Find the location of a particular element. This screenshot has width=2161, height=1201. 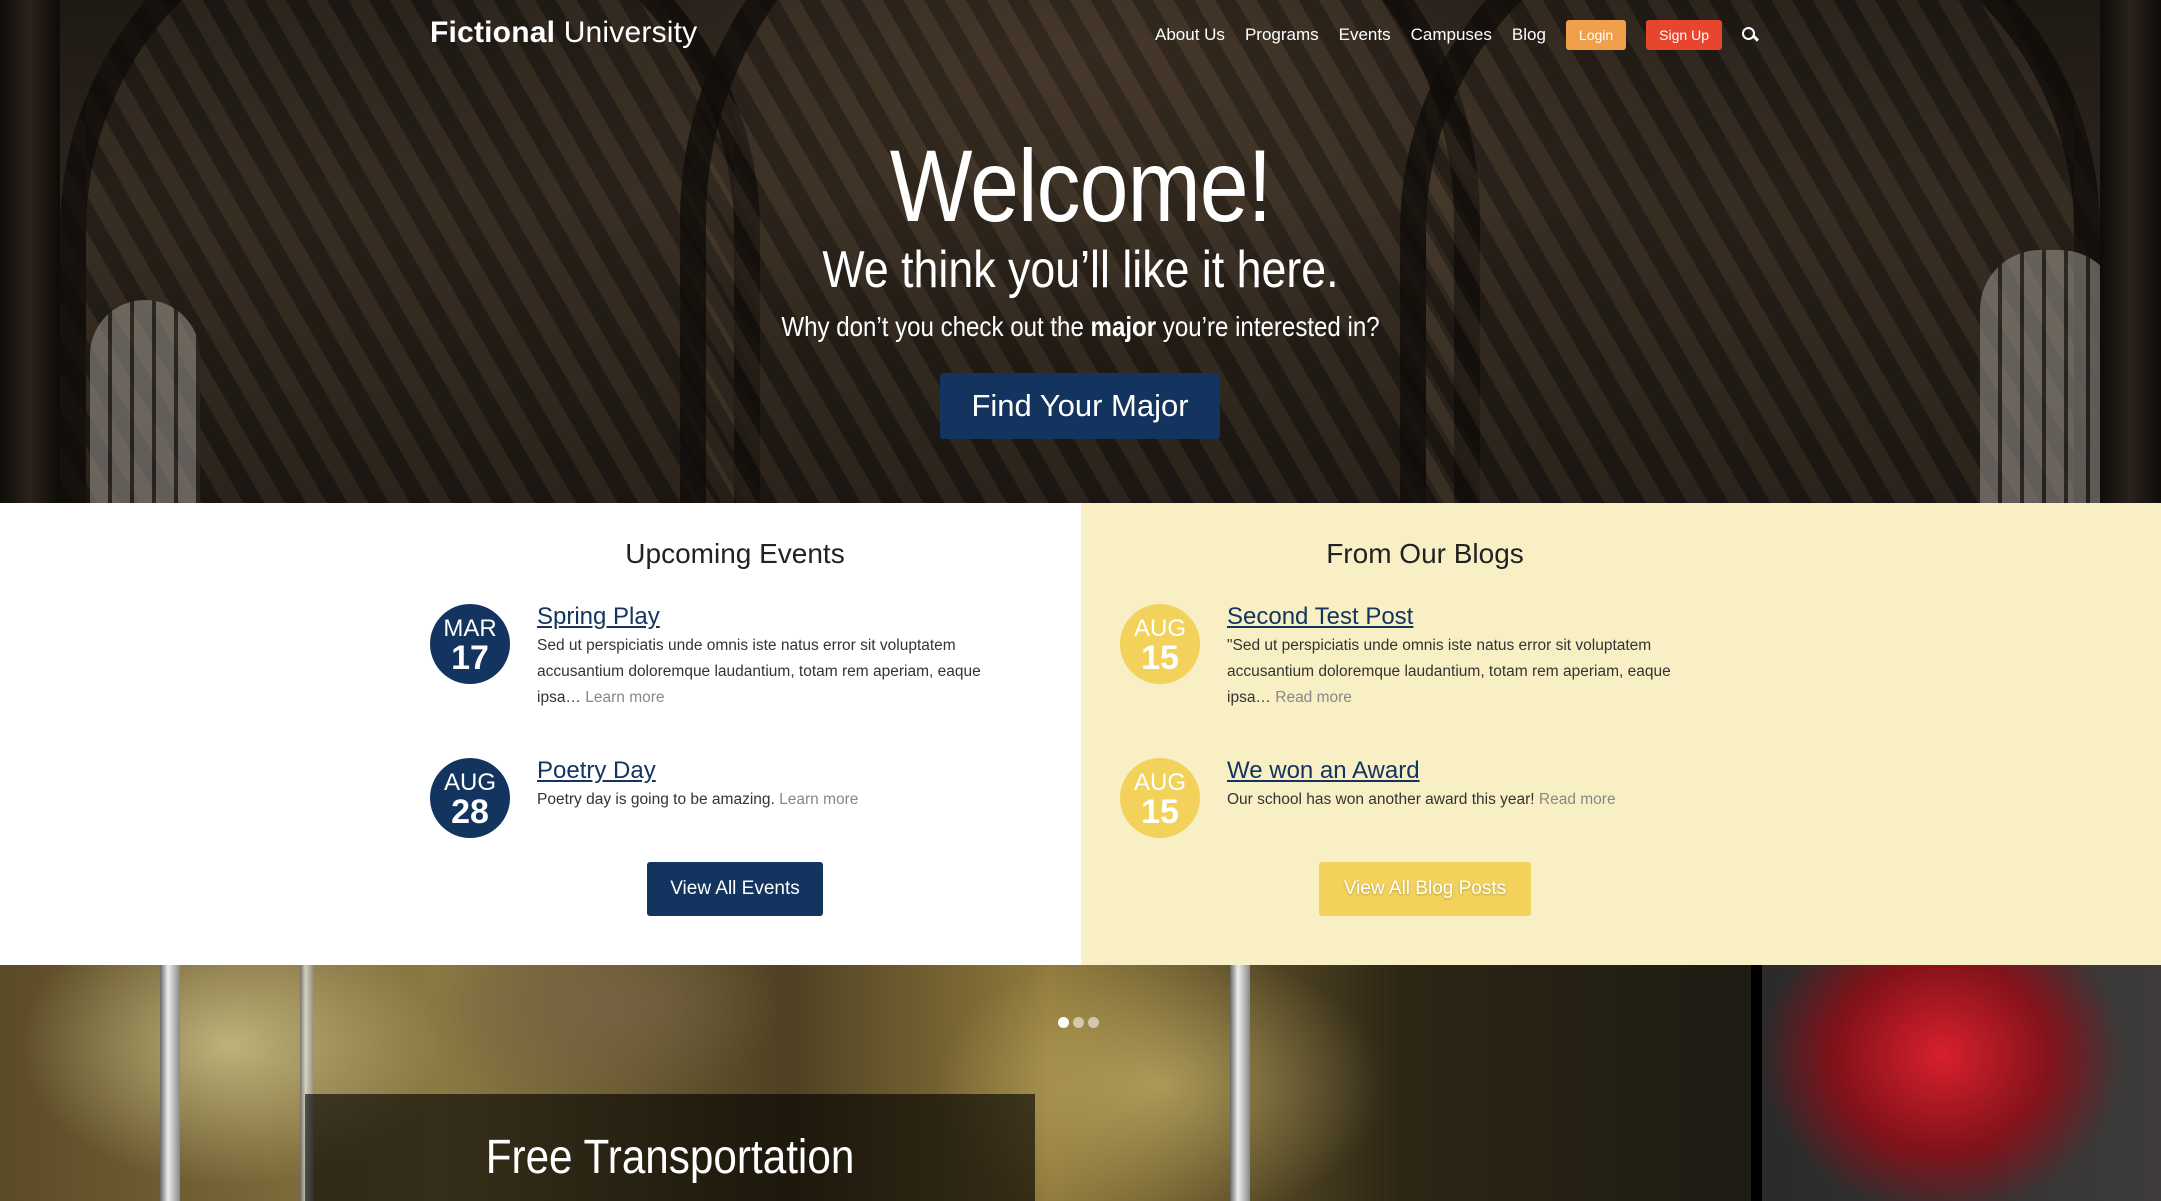

nav-events: Events is located at coordinates (1365, 35).